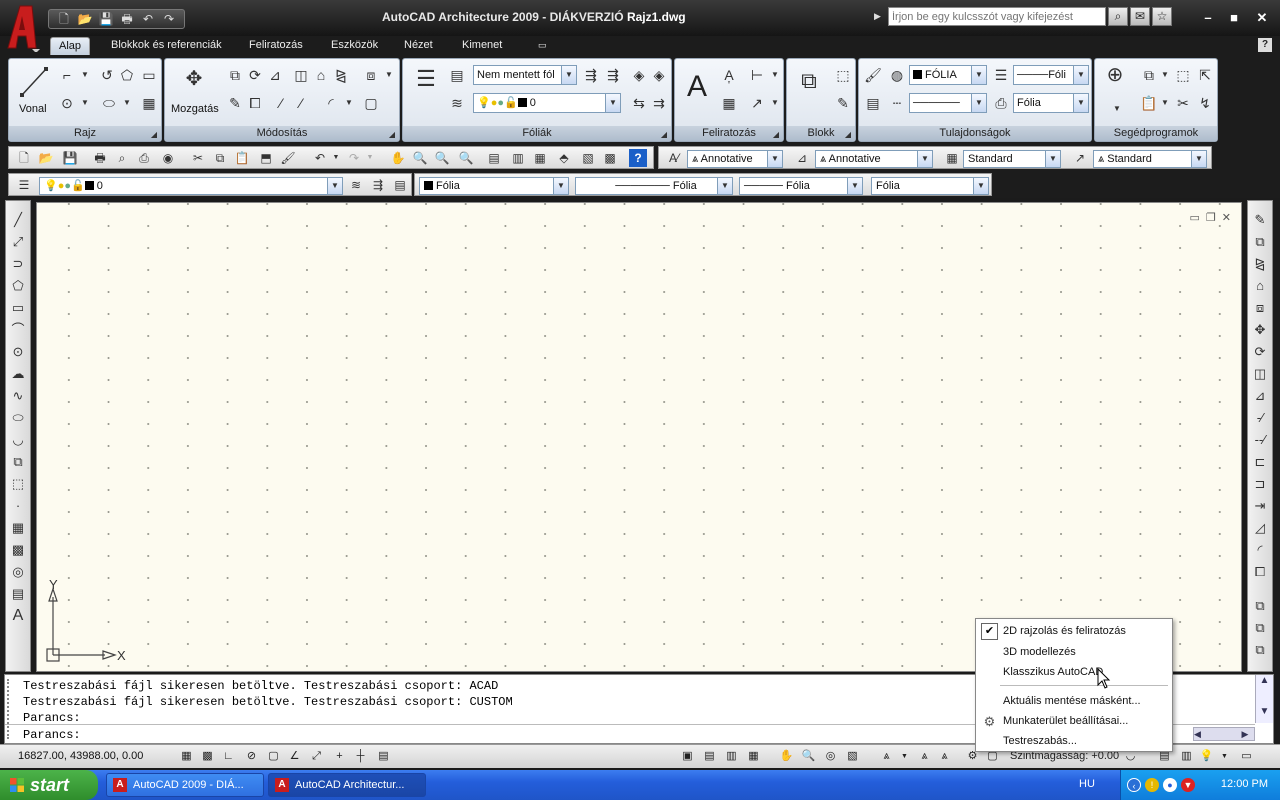 This screenshot has width=1280, height=800. I want to click on ortho-mode-icon: ∟, so click(228, 756).